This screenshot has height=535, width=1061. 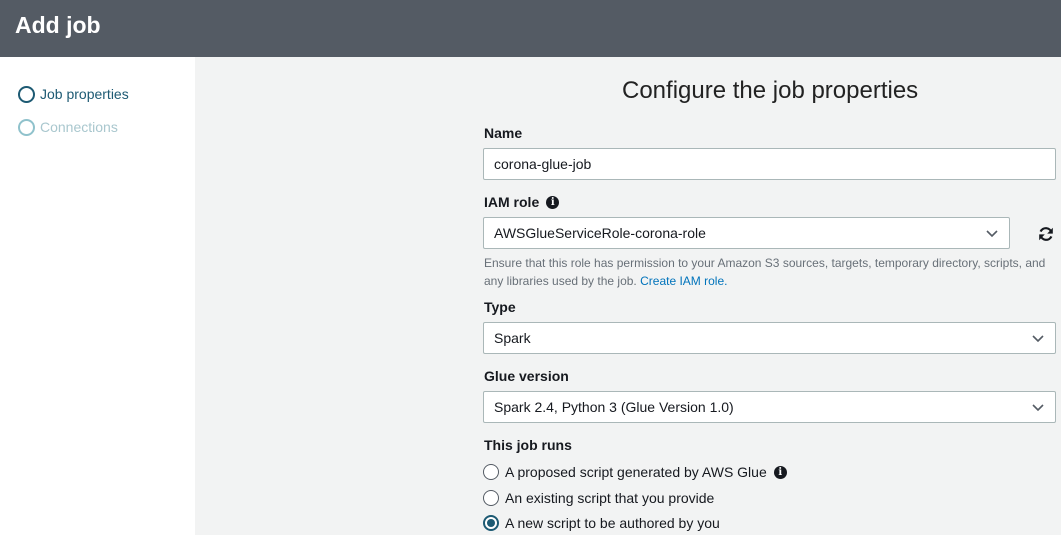 What do you see at coordinates (1046, 234) in the screenshot?
I see `refresh-icon` at bounding box center [1046, 234].